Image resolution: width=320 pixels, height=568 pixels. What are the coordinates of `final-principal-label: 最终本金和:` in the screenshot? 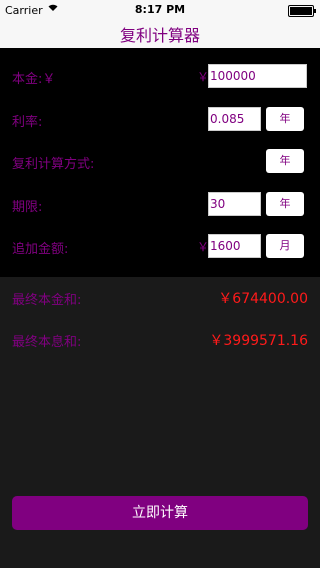 It's located at (47, 300).